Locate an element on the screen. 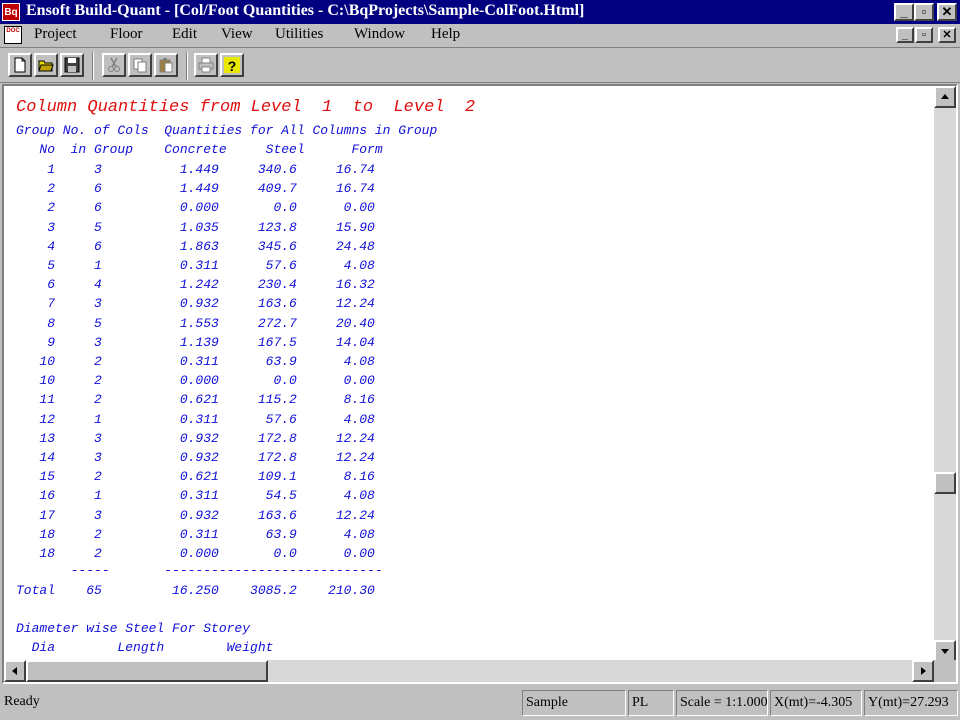  cut-icon is located at coordinates (114, 64).